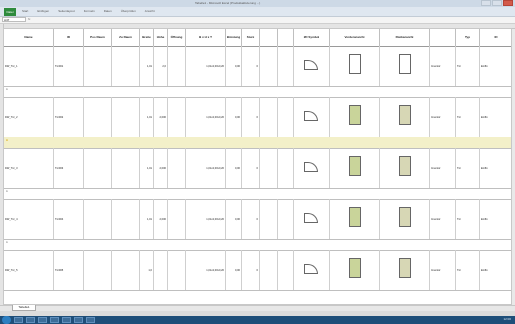 Image resolution: width=515 pixels, height=324 pixels. What do you see at coordinates (161, 37) in the screenshot?
I see `column-header-5: Höhe` at bounding box center [161, 37].